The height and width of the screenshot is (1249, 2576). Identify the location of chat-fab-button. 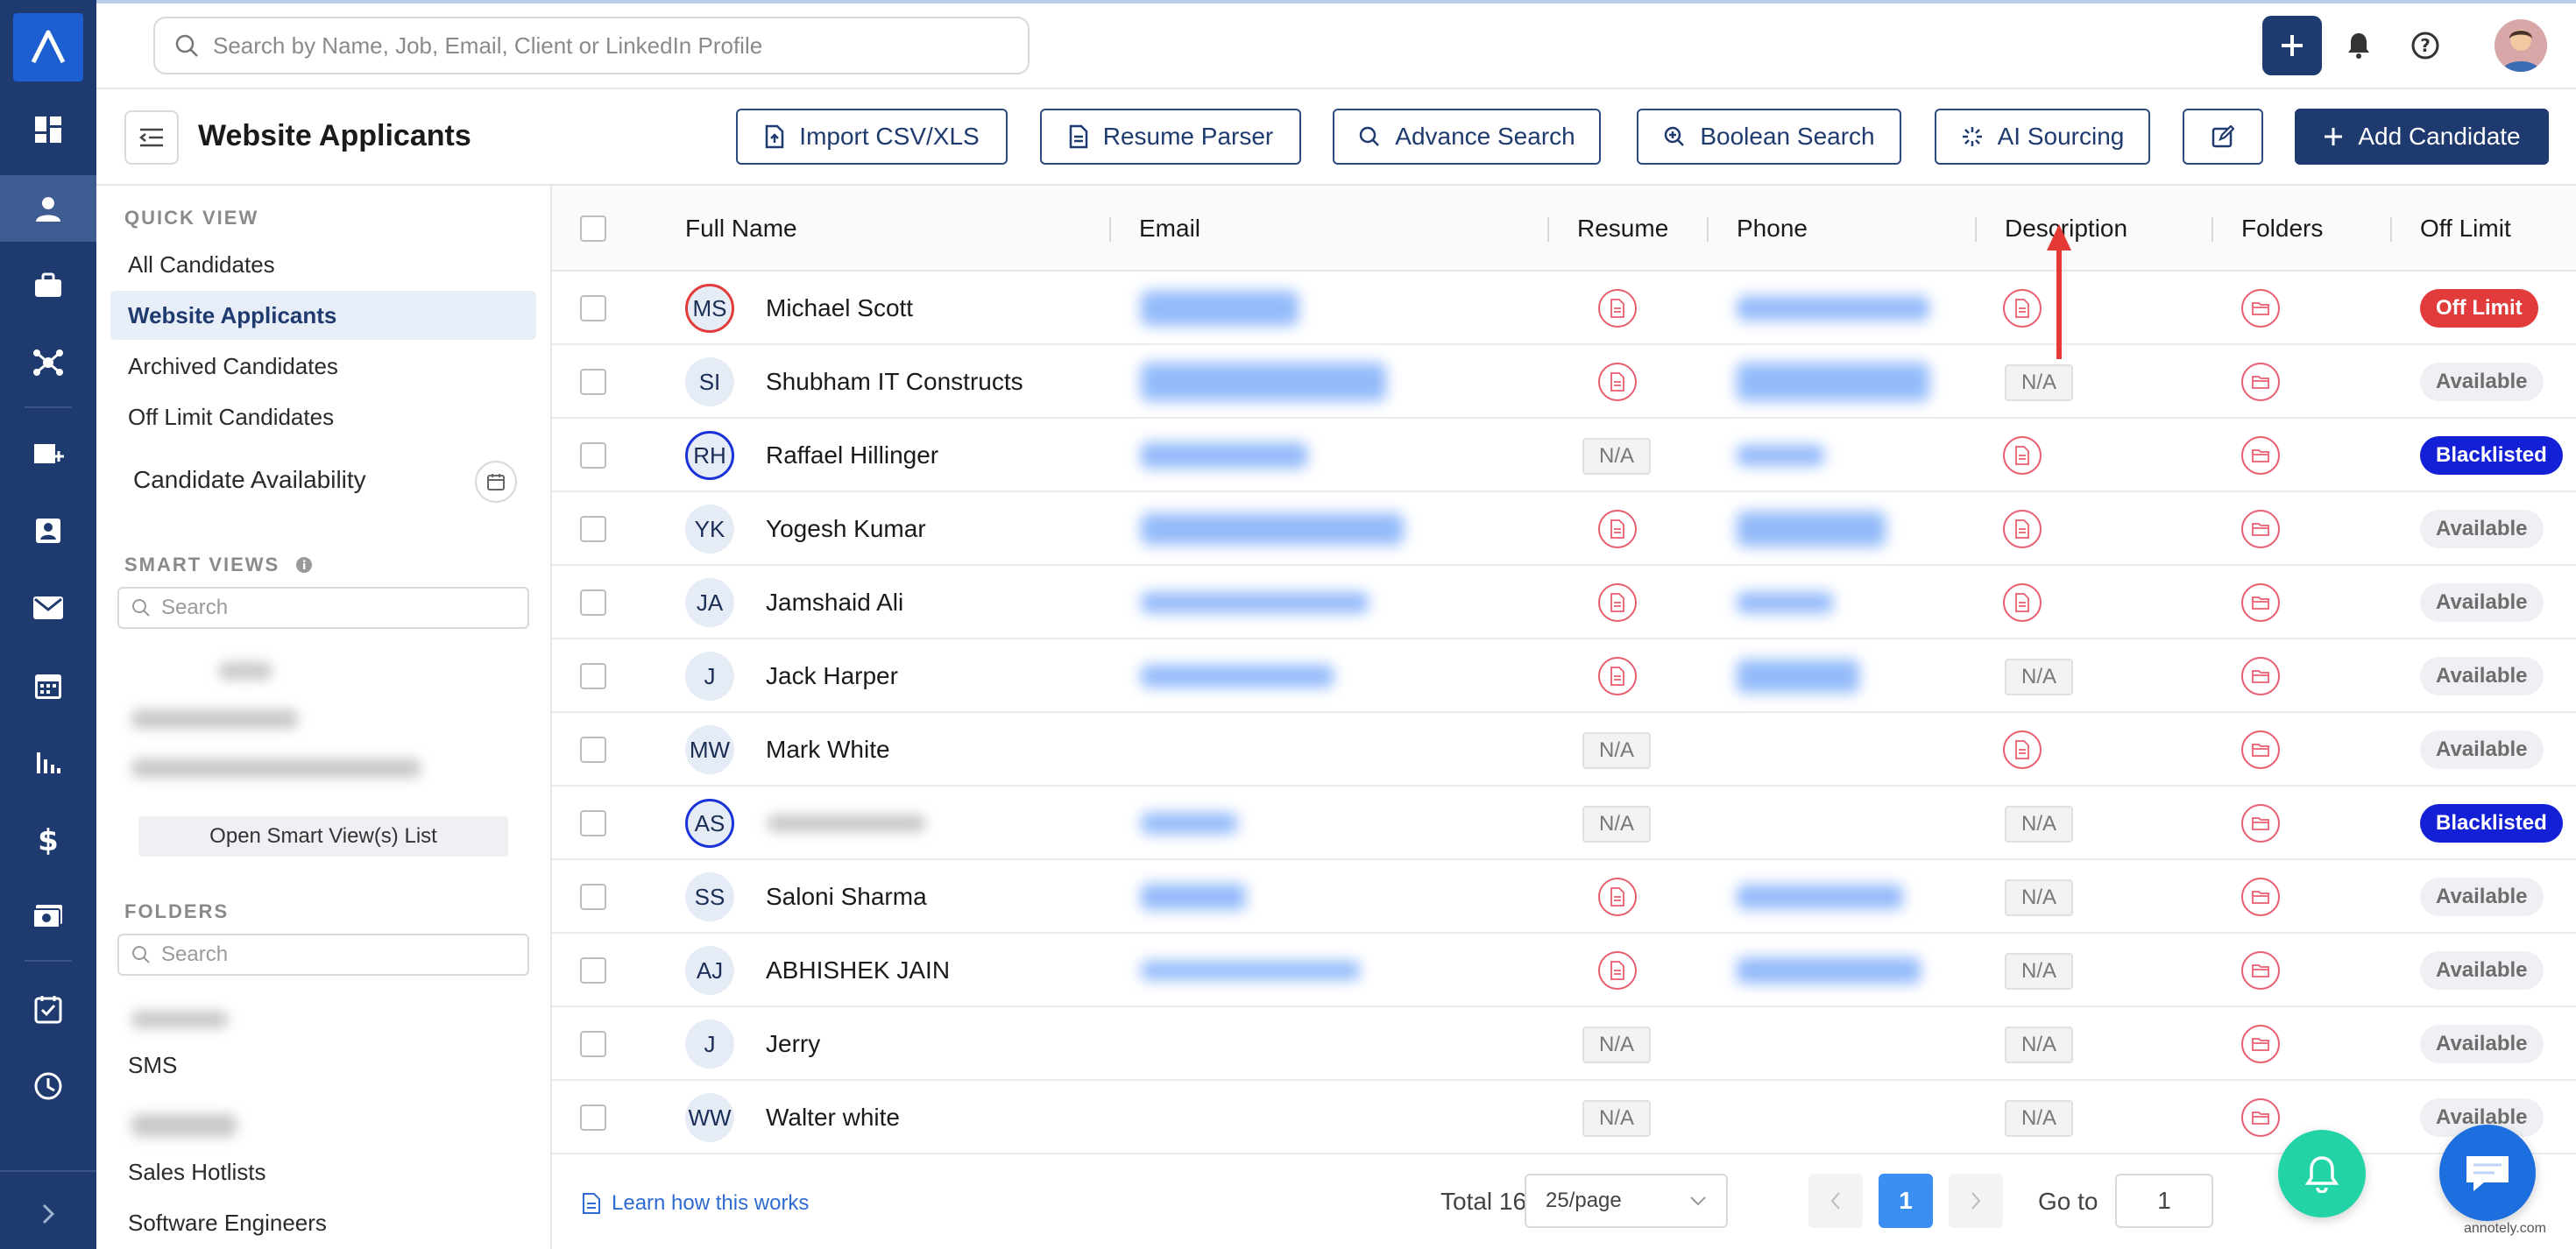
(2487, 1173).